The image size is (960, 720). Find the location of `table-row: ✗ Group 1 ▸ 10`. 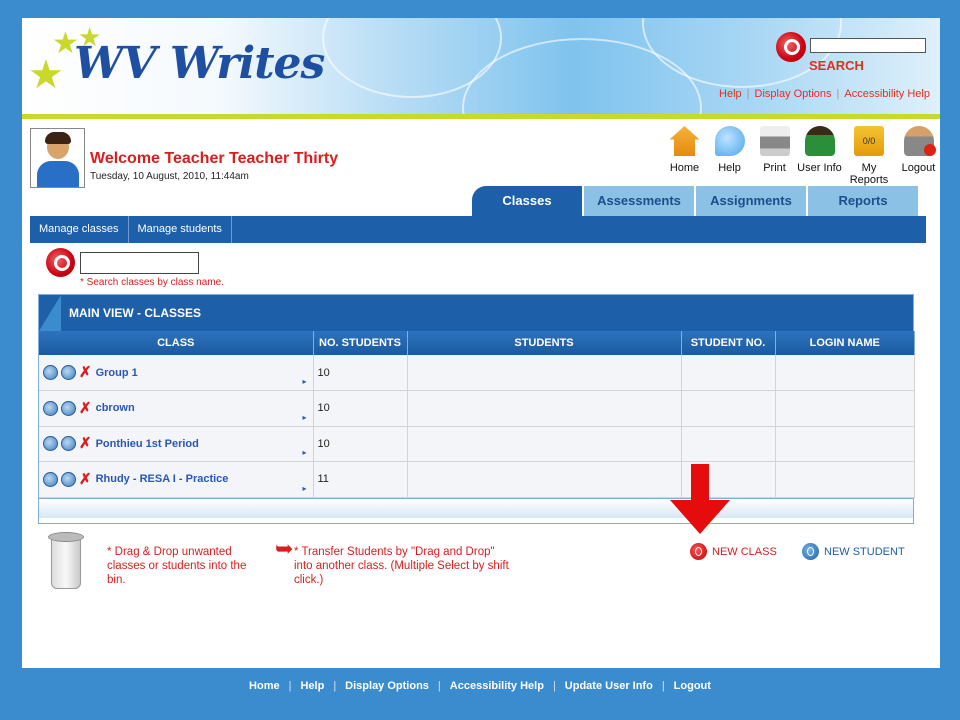

table-row: ✗ Group 1 ▸ 10 is located at coordinates (477, 373).